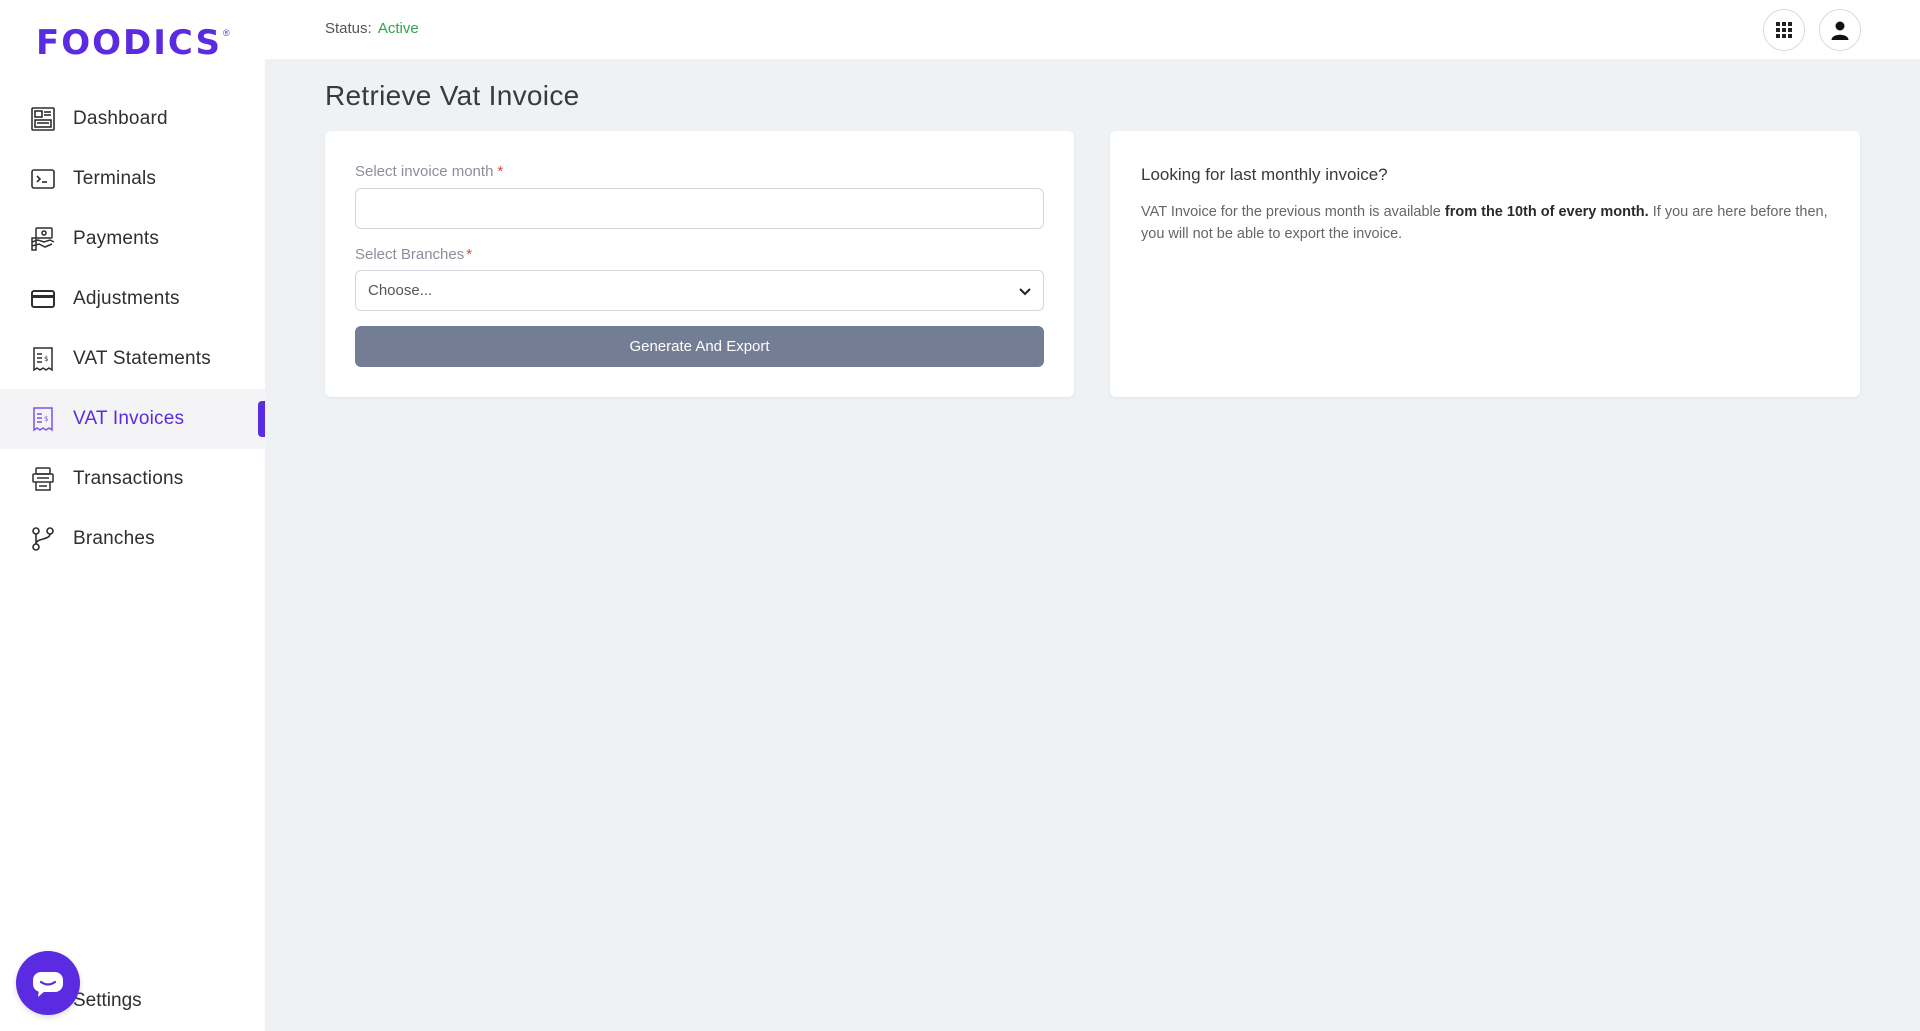 The height and width of the screenshot is (1031, 1920). I want to click on sidebar-item-transactions: Transactions, so click(132, 479).